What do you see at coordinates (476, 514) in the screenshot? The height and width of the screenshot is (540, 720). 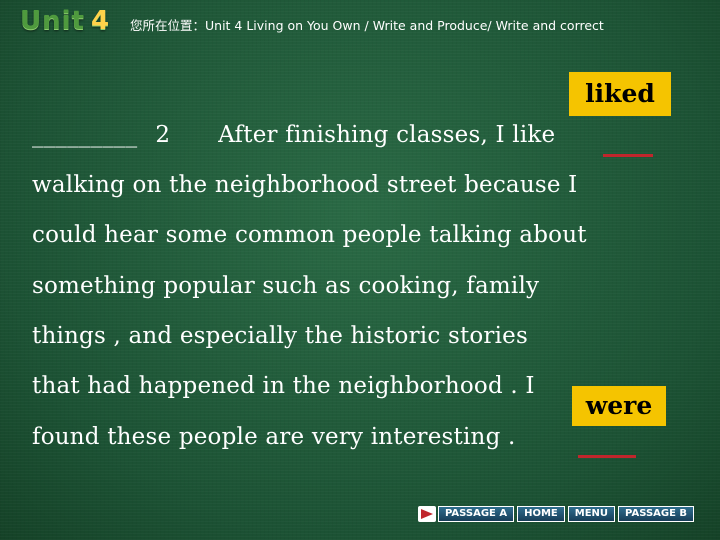 I see `passage-a-button: PASSAGE A` at bounding box center [476, 514].